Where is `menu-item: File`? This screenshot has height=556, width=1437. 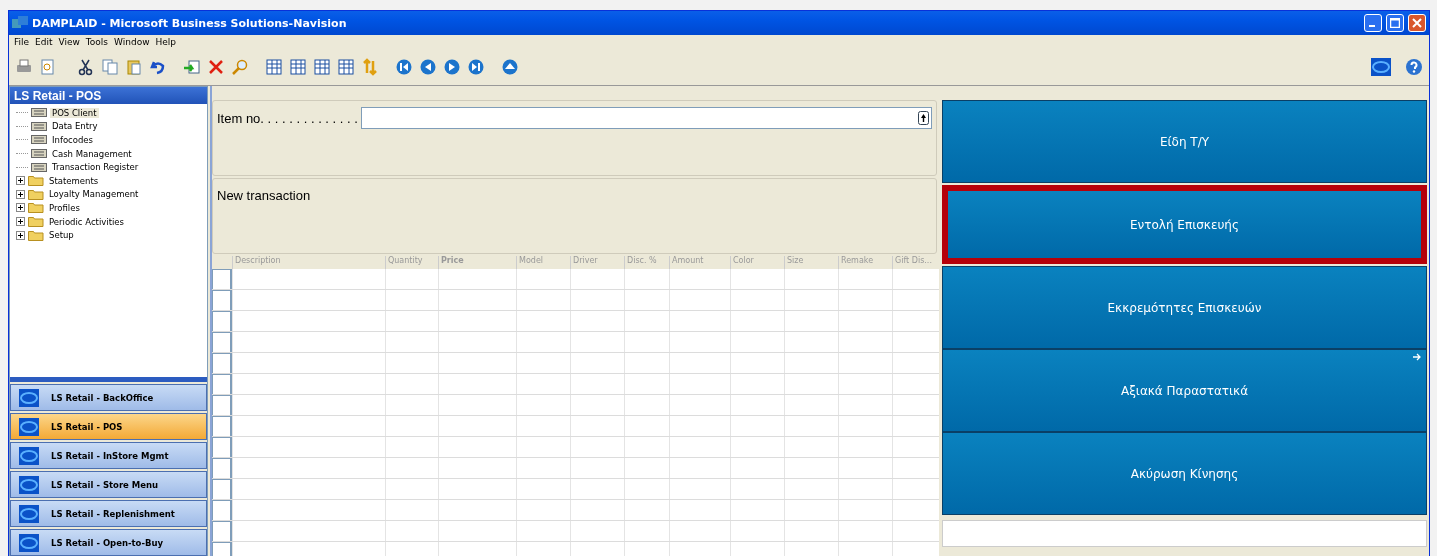 menu-item: File is located at coordinates (22, 42).